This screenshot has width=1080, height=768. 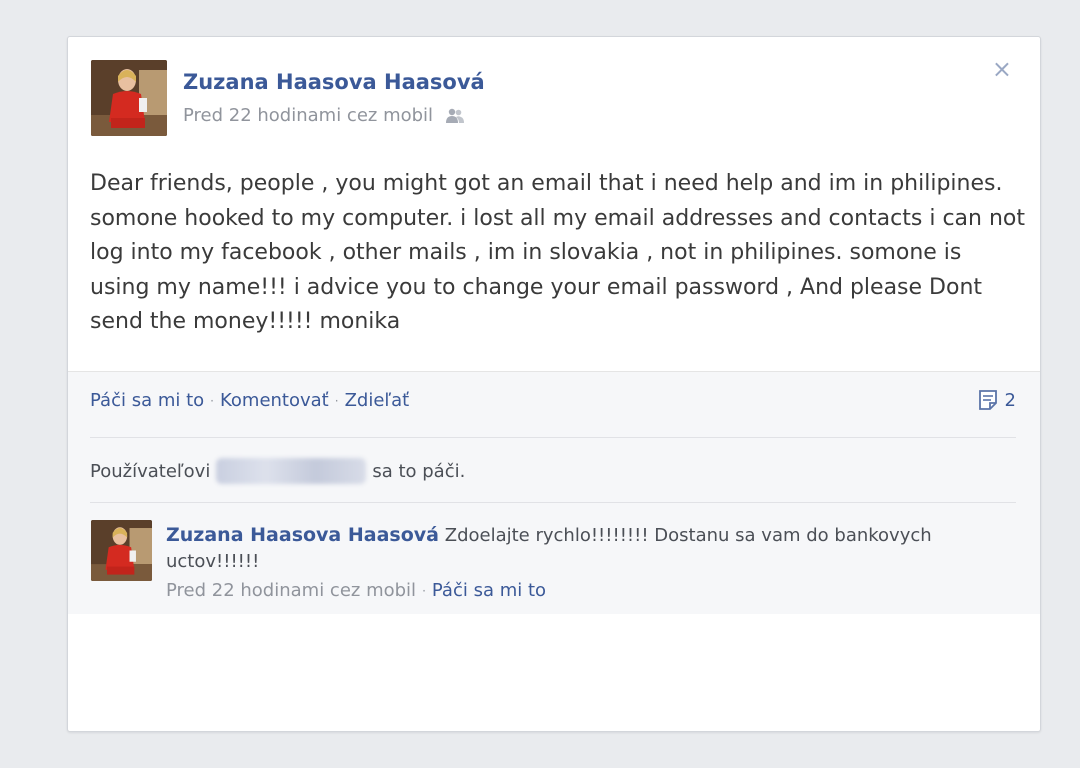 What do you see at coordinates (987, 400) in the screenshot?
I see `comment-icon` at bounding box center [987, 400].